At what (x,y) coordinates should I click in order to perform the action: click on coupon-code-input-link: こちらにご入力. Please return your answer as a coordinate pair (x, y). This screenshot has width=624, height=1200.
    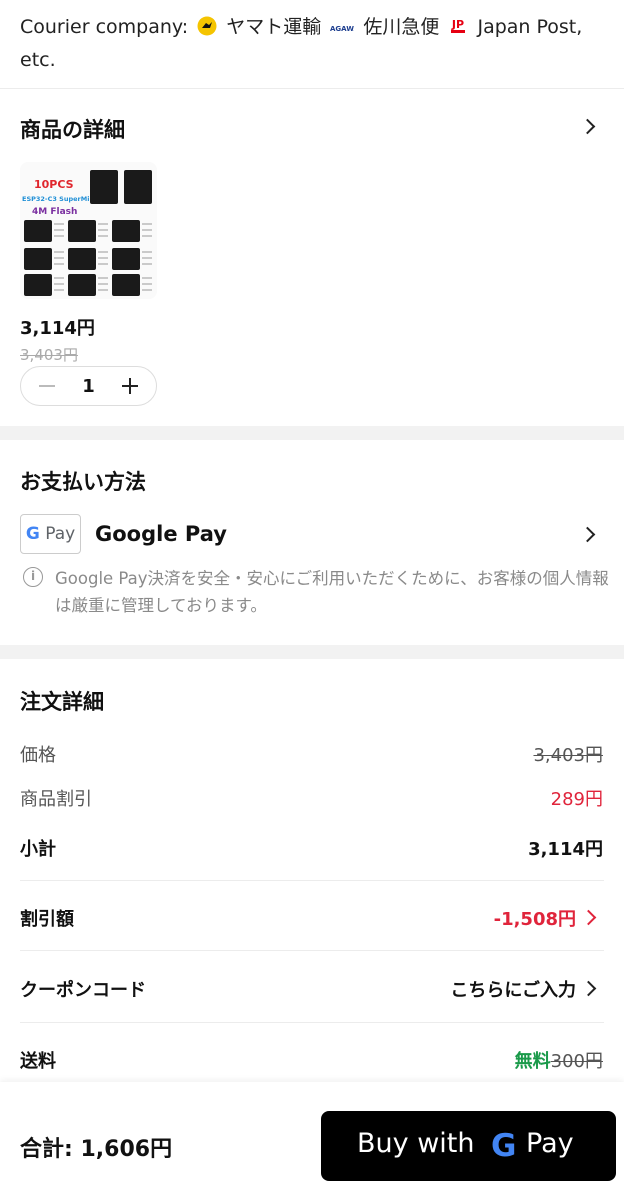
    Looking at the image, I should click on (513, 989).